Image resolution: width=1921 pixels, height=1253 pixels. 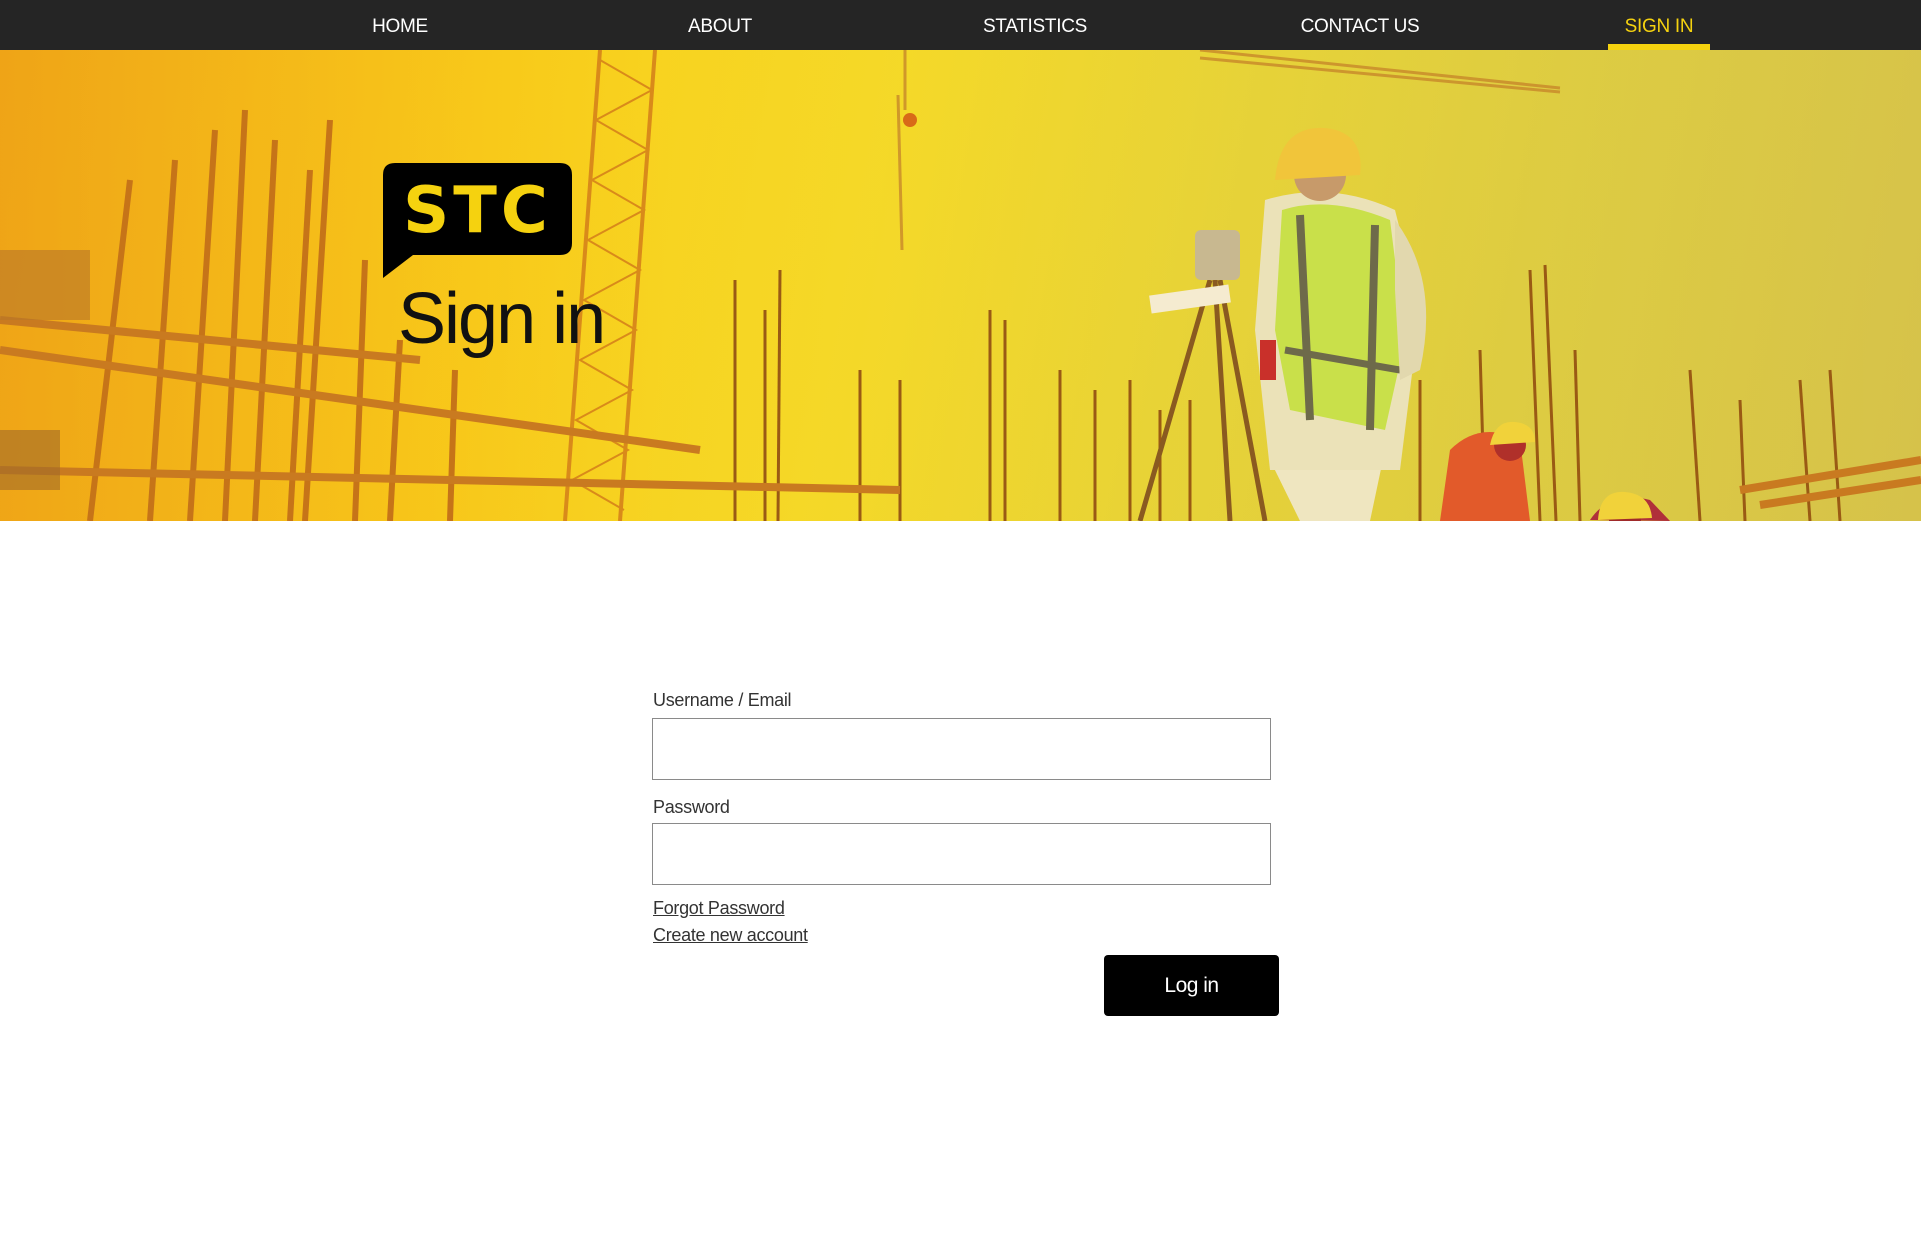 I want to click on stc-logo: STC, so click(x=477, y=220).